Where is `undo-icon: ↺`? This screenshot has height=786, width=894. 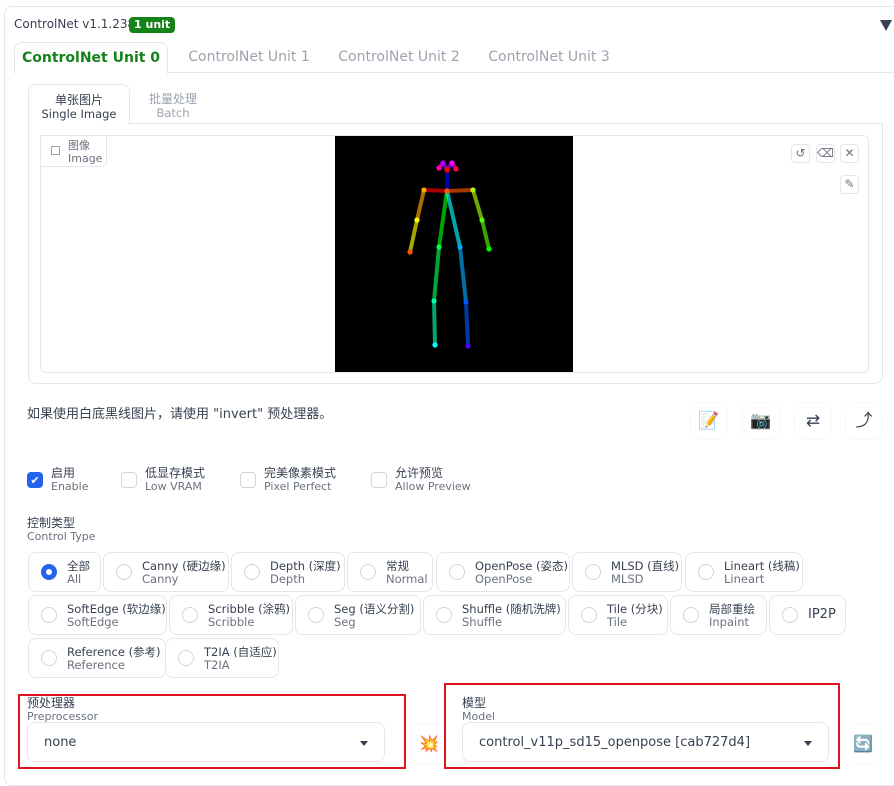
undo-icon: ↺ is located at coordinates (800, 153).